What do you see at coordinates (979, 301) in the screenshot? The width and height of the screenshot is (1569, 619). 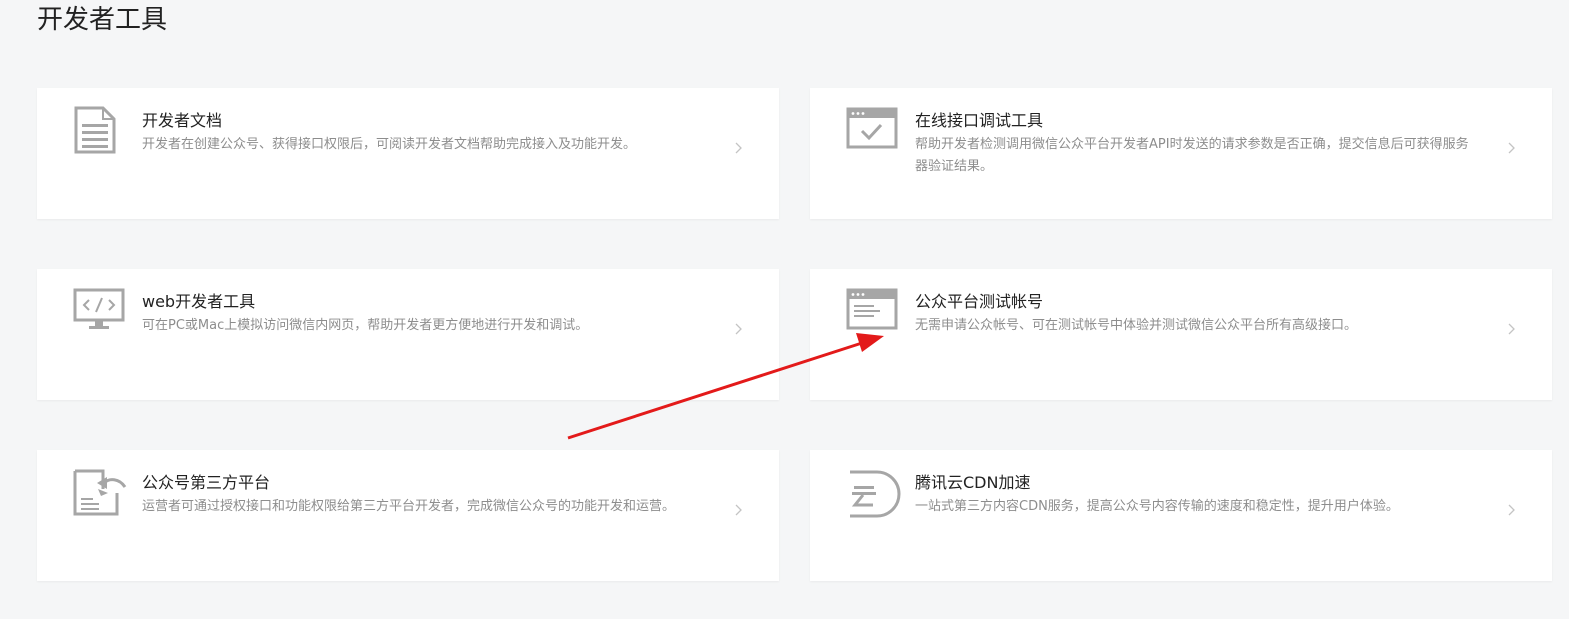 I see `card-title: 公众平台测试帐号` at bounding box center [979, 301].